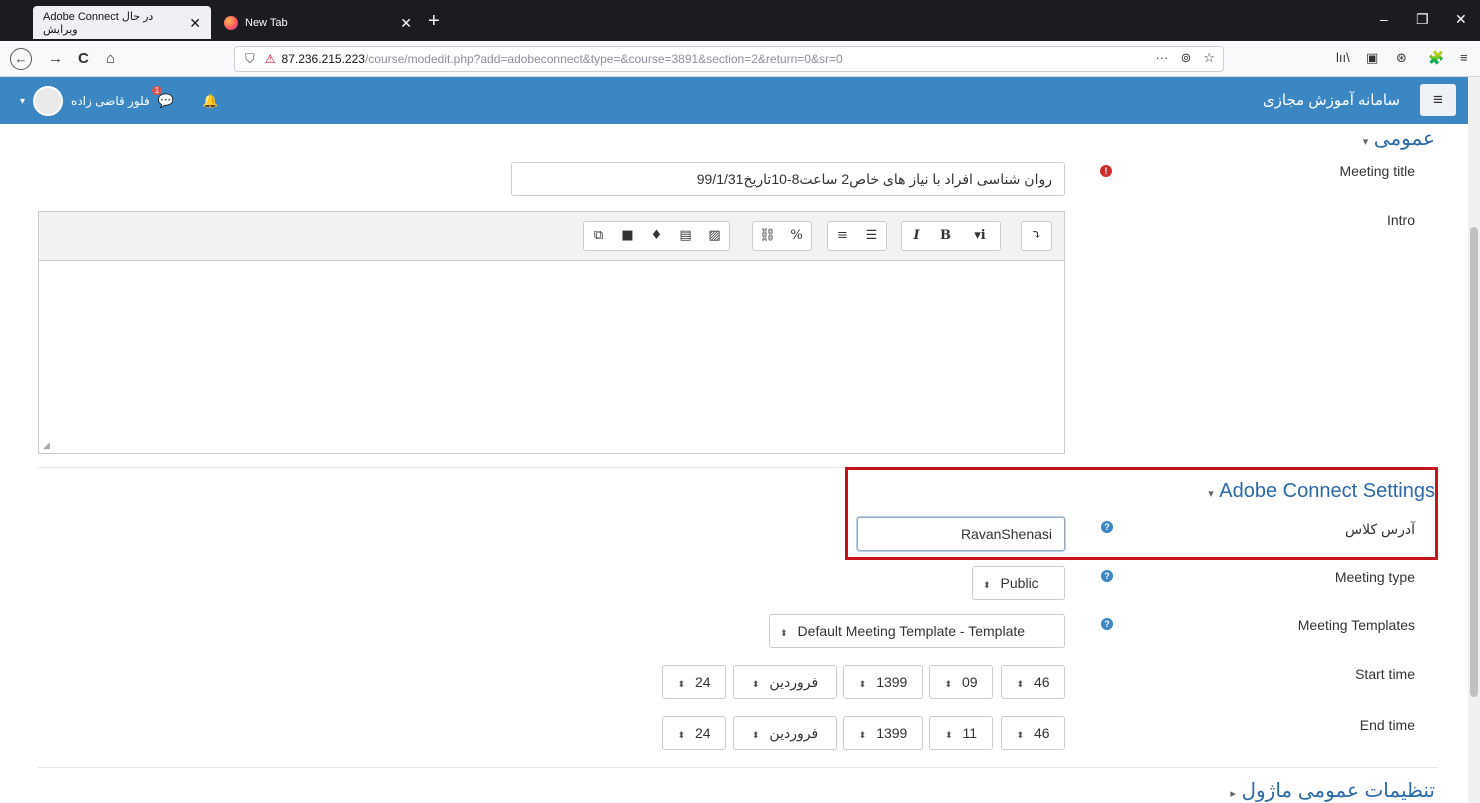 This screenshot has height=803, width=1480. Describe the element at coordinates (871, 236) in the screenshot. I see `unordered-list-icon: ☰` at that location.